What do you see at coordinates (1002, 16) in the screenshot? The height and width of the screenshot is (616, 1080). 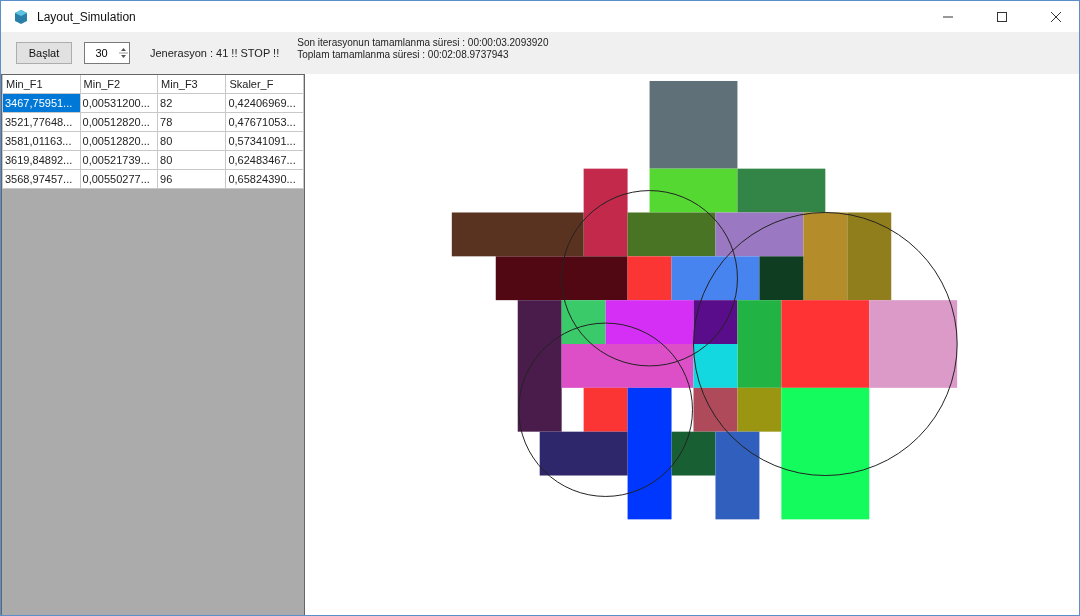 I see `maximize-icon` at bounding box center [1002, 16].